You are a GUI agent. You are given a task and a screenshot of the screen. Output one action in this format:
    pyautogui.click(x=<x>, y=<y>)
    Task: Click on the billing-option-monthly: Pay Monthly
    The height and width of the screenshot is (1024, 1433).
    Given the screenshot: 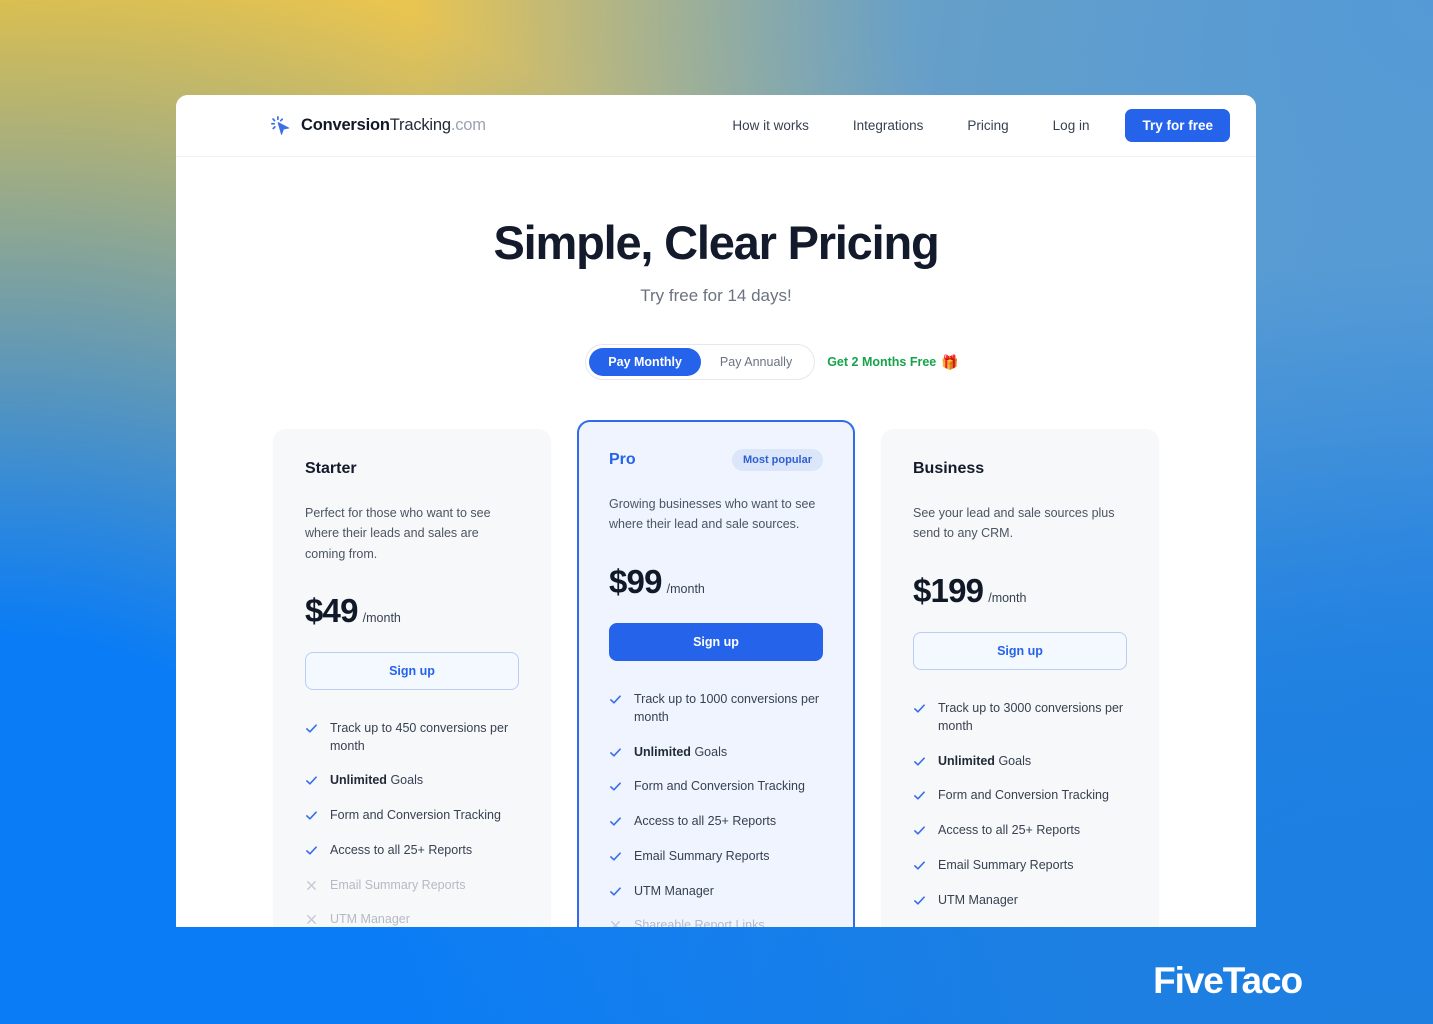 What is the action you would take?
    pyautogui.click(x=645, y=362)
    